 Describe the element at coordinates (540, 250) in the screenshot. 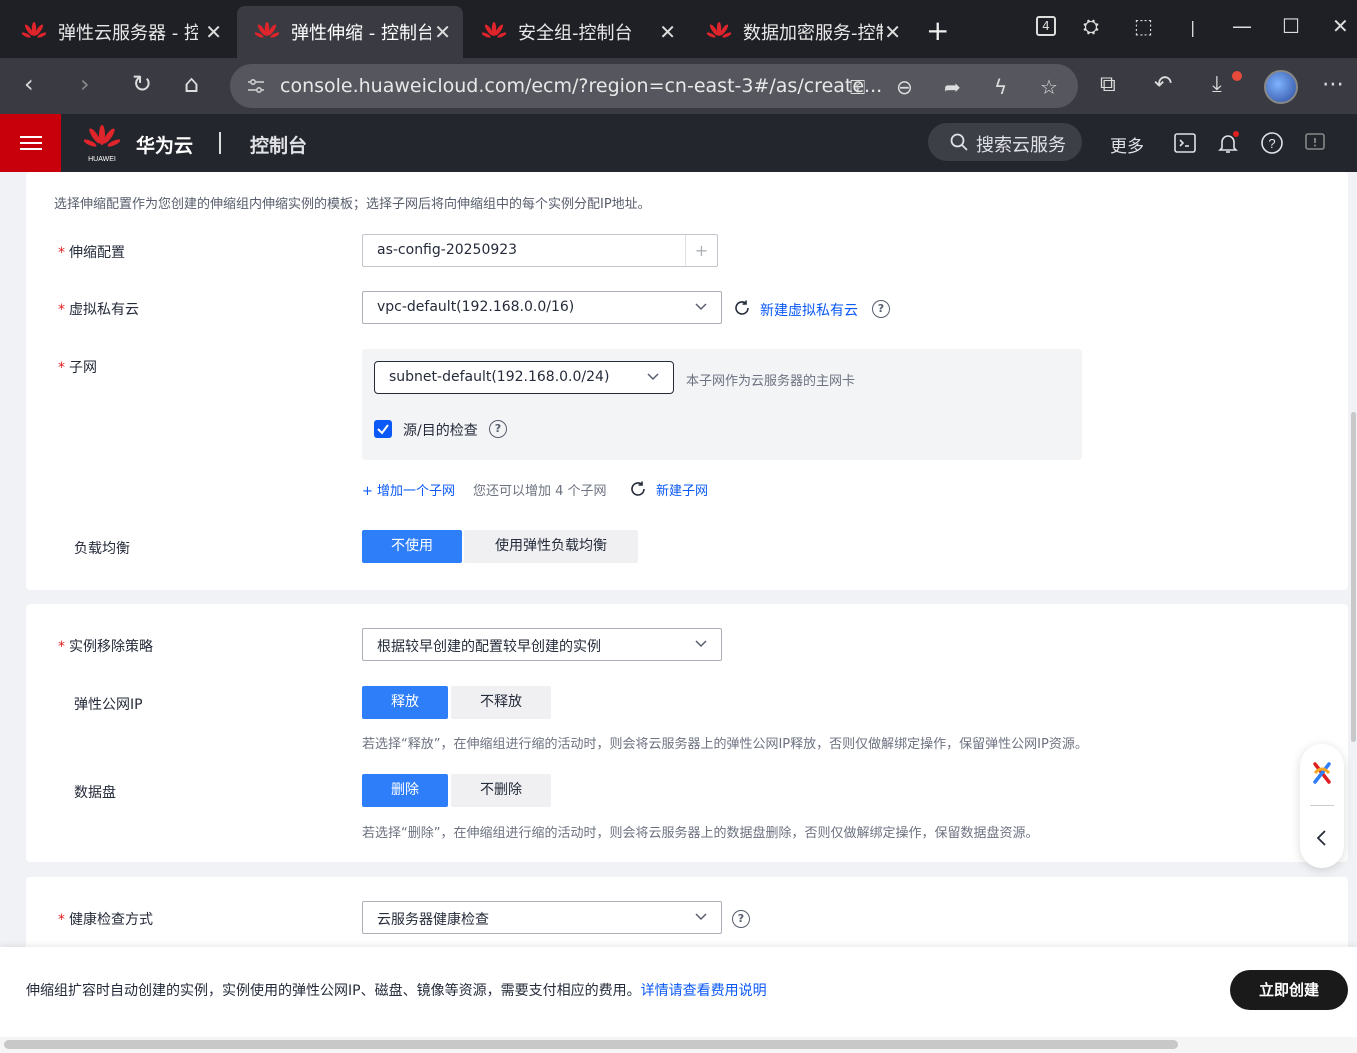

I see `scaling-config-input: as-config-20250923 +` at that location.